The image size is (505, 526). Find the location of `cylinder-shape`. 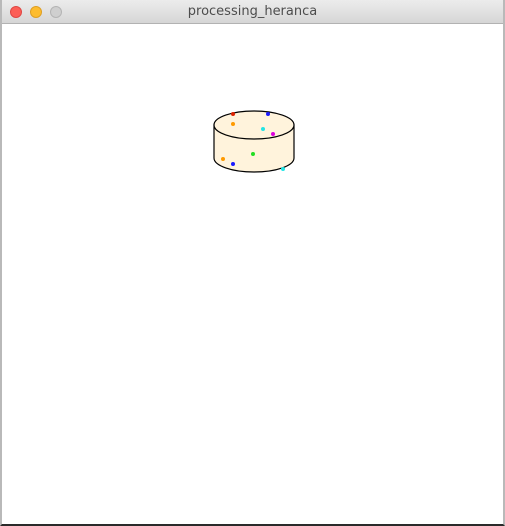

cylinder-shape is located at coordinates (254, 141).